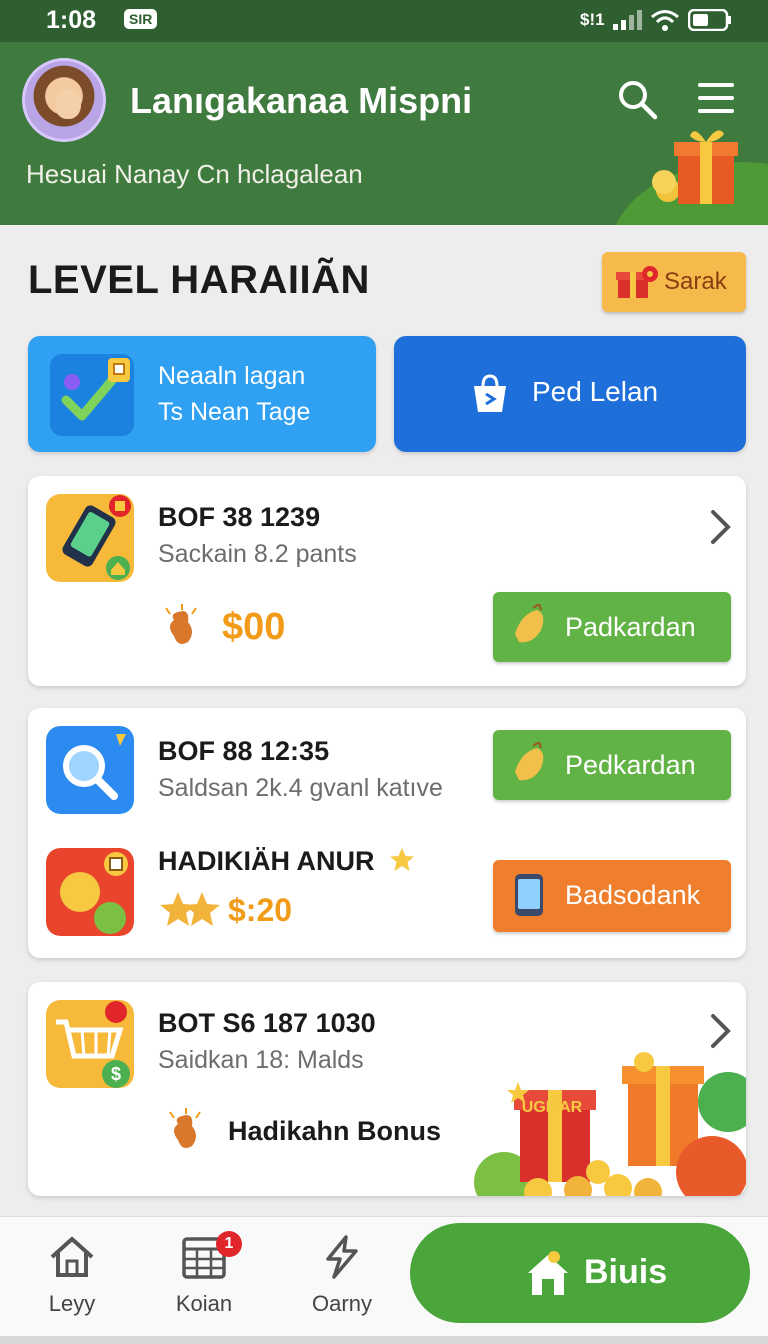 The image size is (768, 1344). I want to click on menu-icon, so click(716, 98).